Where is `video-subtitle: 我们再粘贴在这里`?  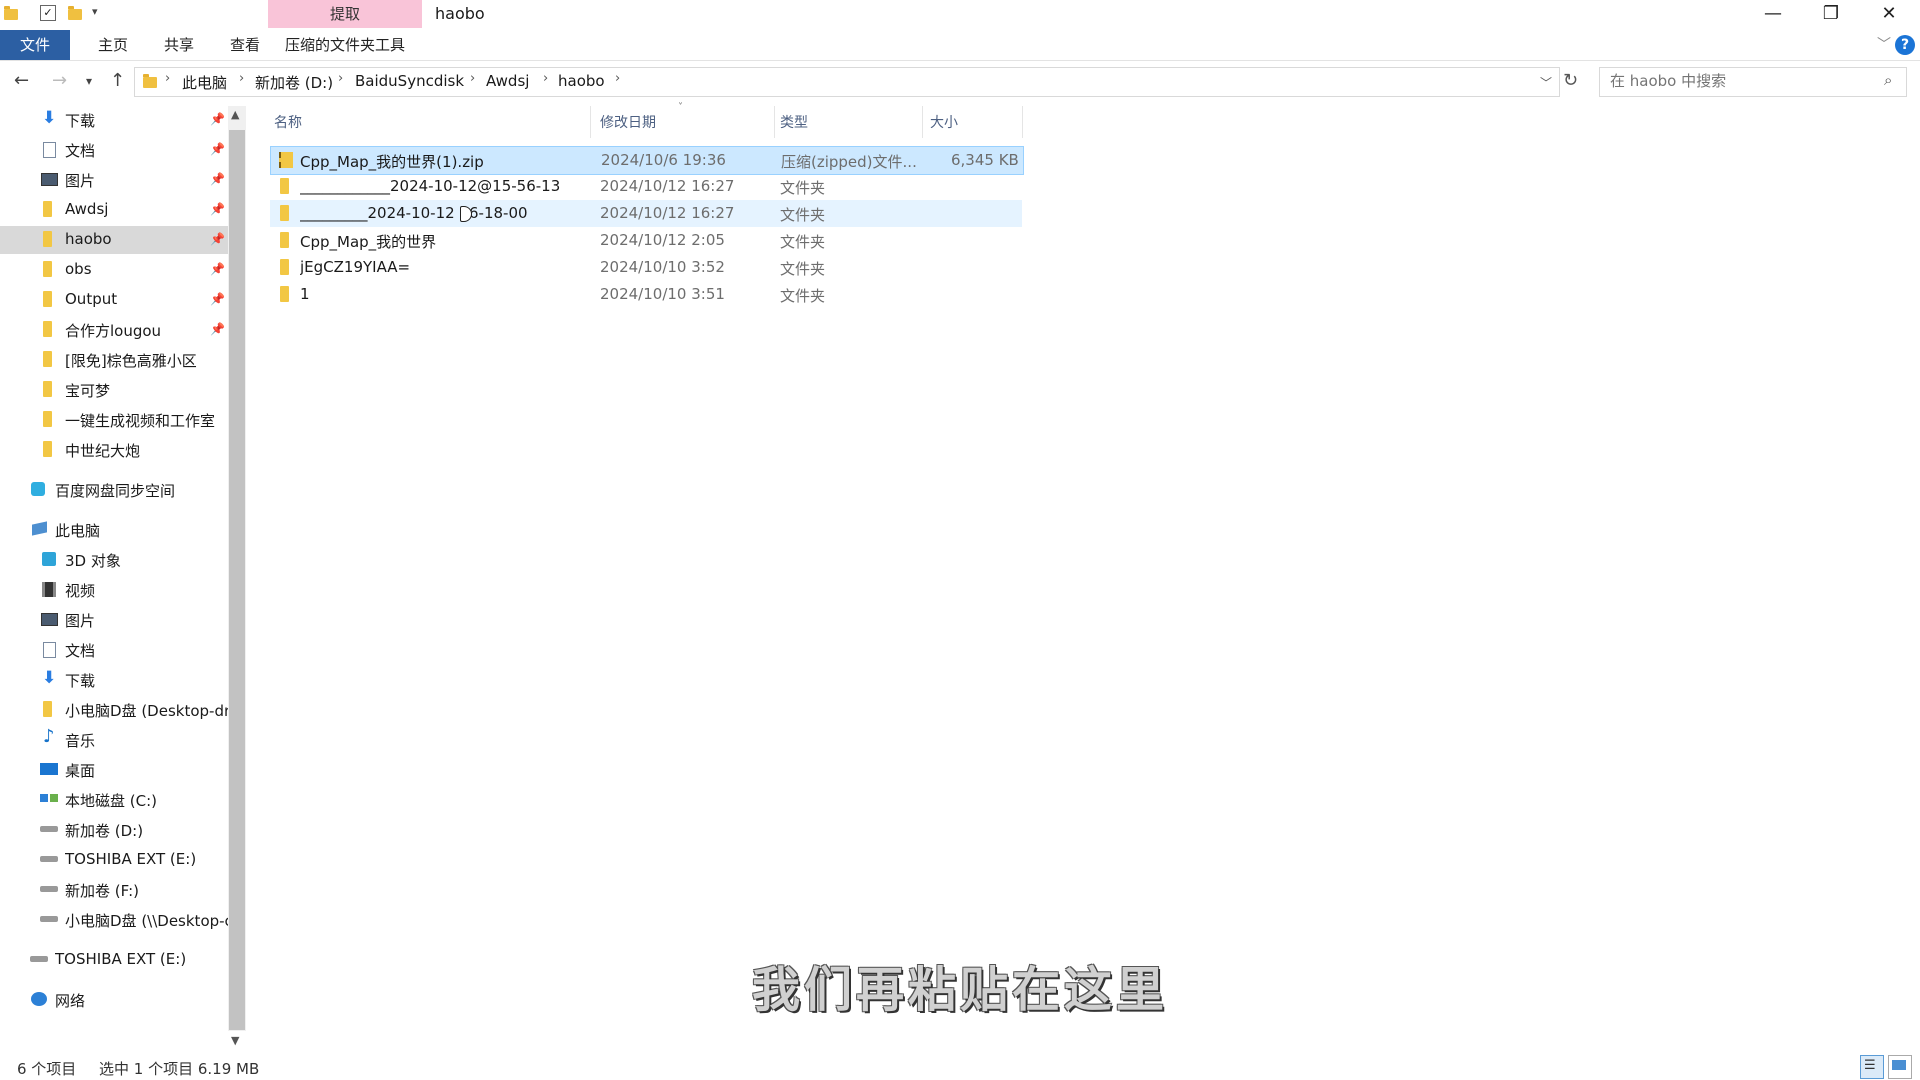
video-subtitle: 我们再粘贴在这里 is located at coordinates (959, 990).